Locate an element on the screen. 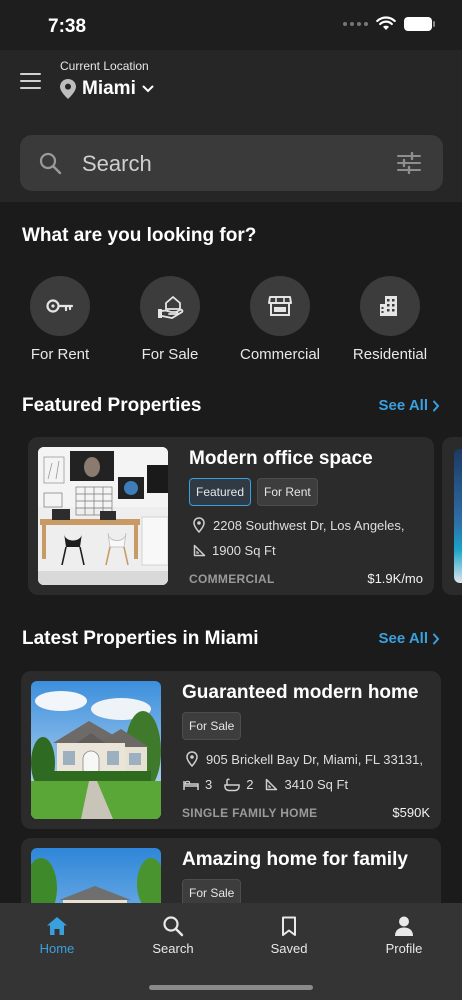 This screenshot has height=1000, width=462. menu-icon is located at coordinates (30, 81).